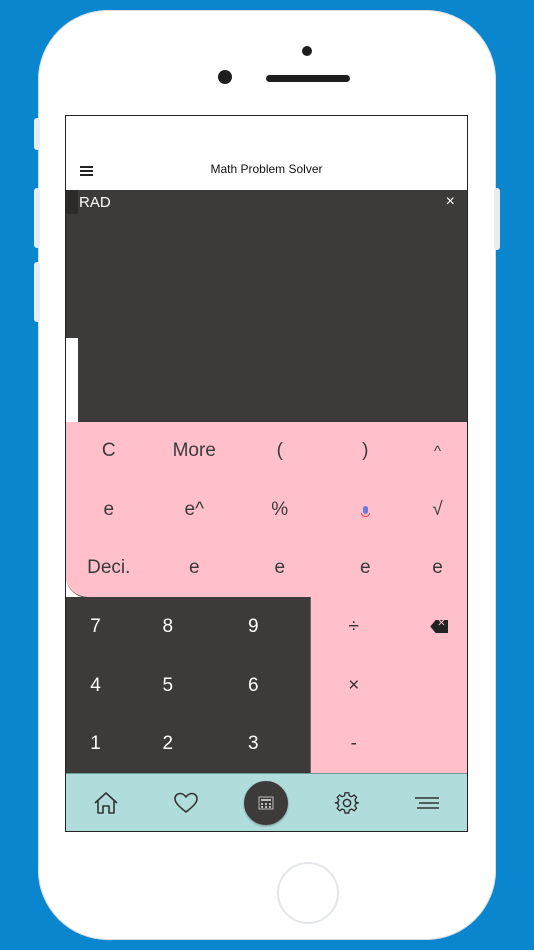 The image size is (534, 950). Describe the element at coordinates (450, 202) in the screenshot. I see `close-icon: ×` at that location.